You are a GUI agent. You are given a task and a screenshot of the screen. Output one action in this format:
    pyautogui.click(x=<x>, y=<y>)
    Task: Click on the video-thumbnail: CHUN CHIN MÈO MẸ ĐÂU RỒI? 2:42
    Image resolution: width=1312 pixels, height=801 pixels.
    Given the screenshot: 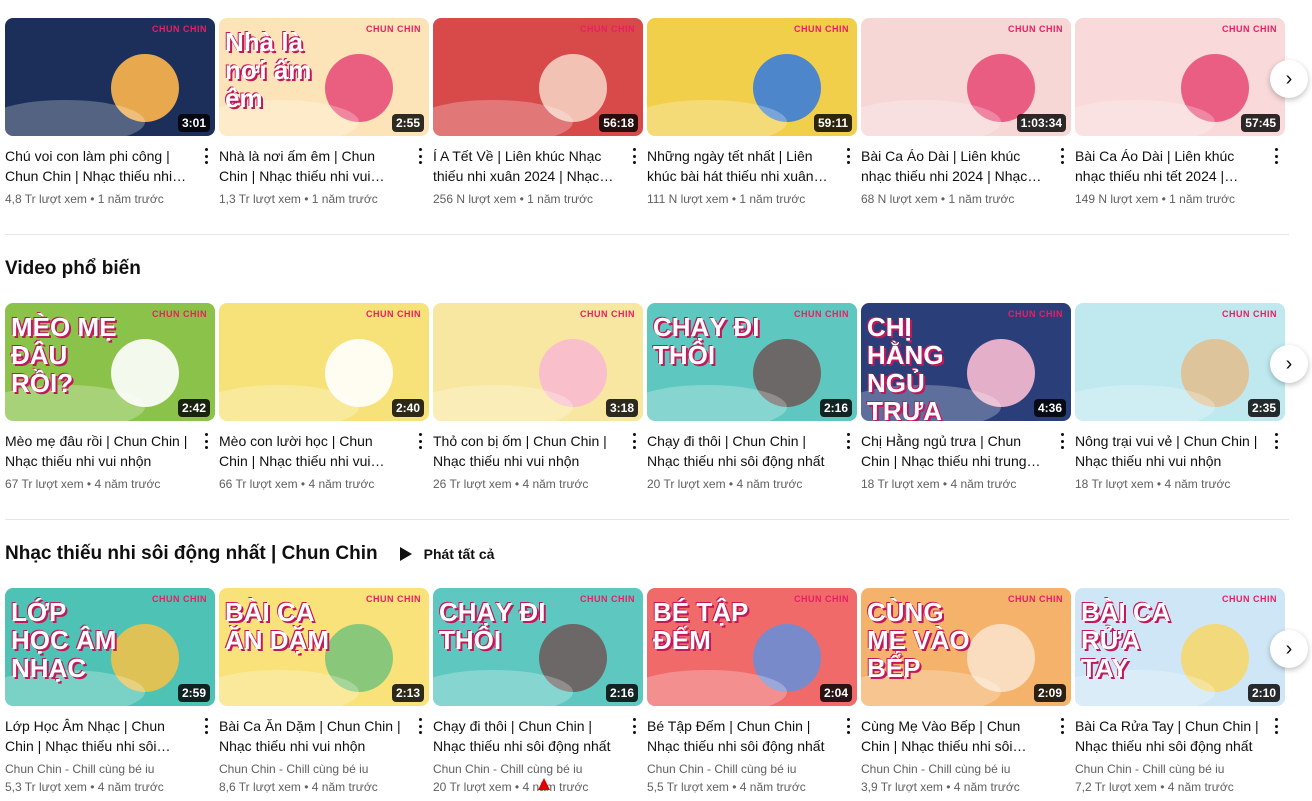 What is the action you would take?
    pyautogui.click(x=110, y=362)
    